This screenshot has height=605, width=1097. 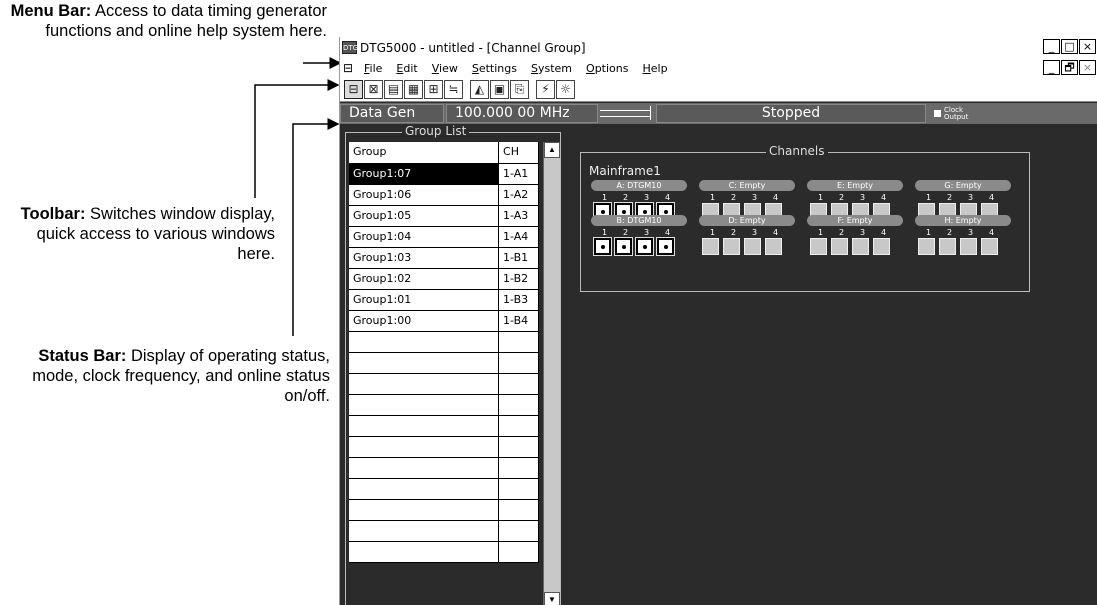 I want to click on column-header-ch: CH, so click(x=518, y=153).